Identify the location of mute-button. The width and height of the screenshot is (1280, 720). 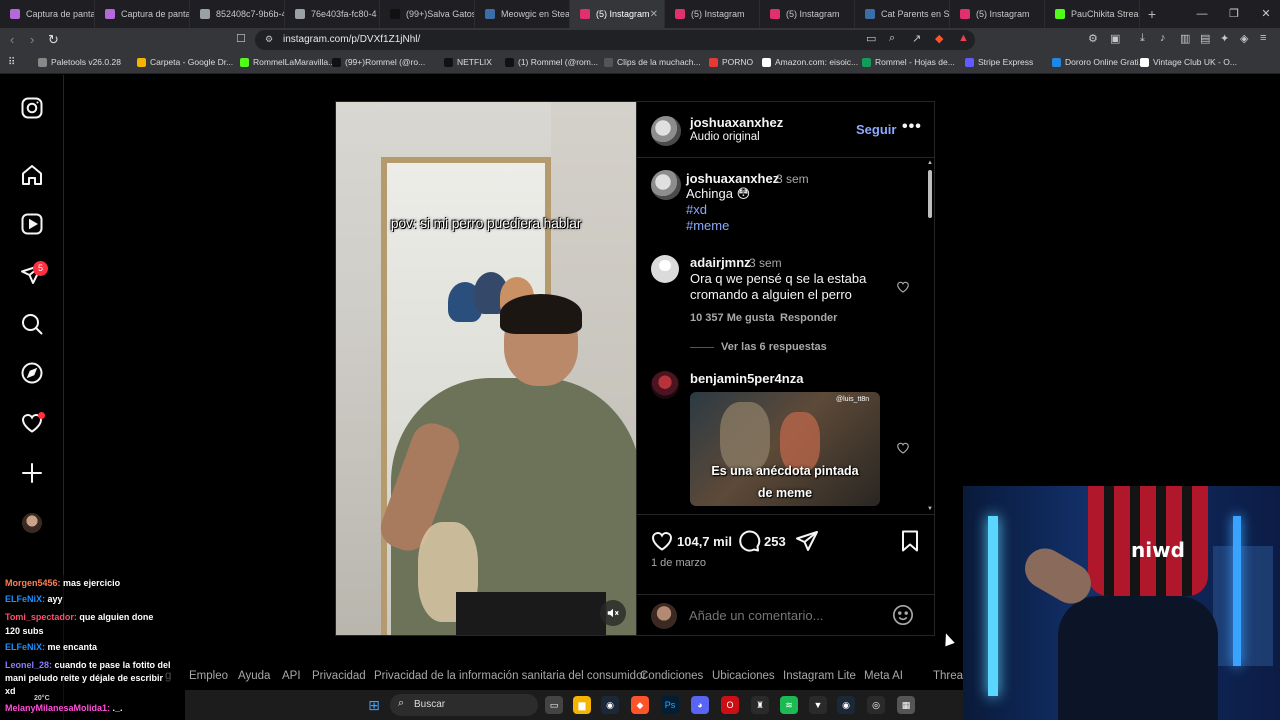
(613, 613).